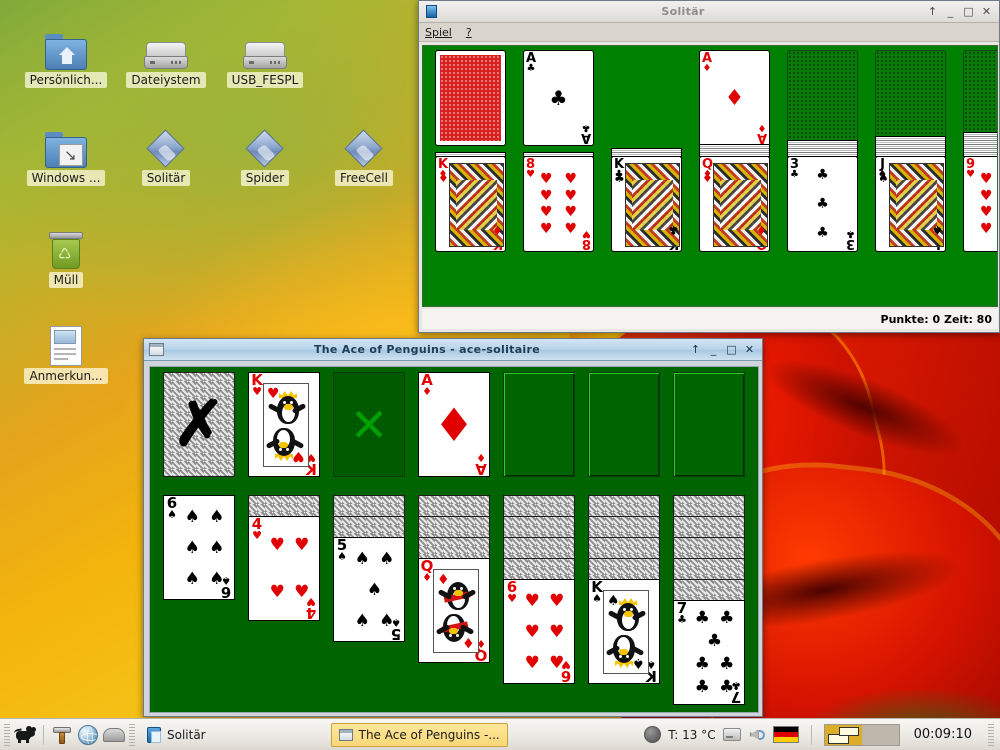  I want to click on weather-temperature: T: 13 °C, so click(692, 734).